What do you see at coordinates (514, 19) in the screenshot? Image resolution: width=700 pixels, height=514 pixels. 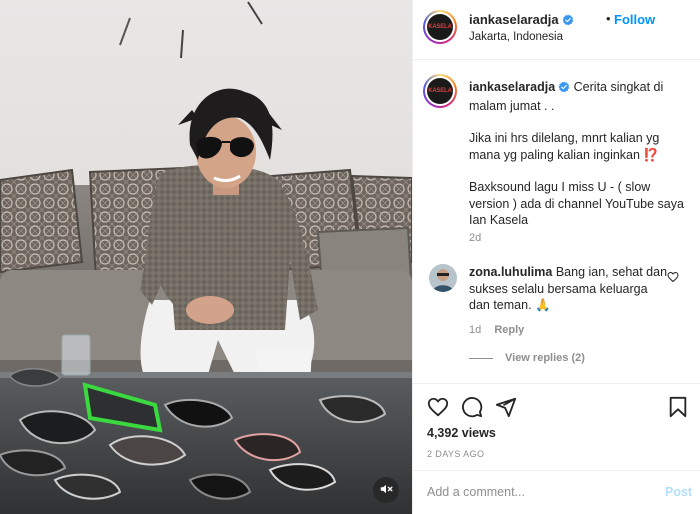 I see `author-username-text: iankaselaradja` at bounding box center [514, 19].